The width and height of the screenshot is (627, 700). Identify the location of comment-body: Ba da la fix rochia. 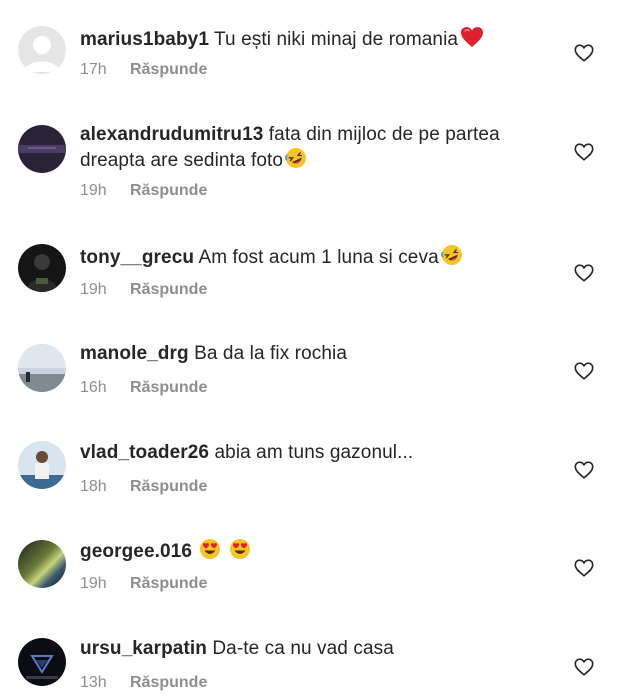
(271, 353).